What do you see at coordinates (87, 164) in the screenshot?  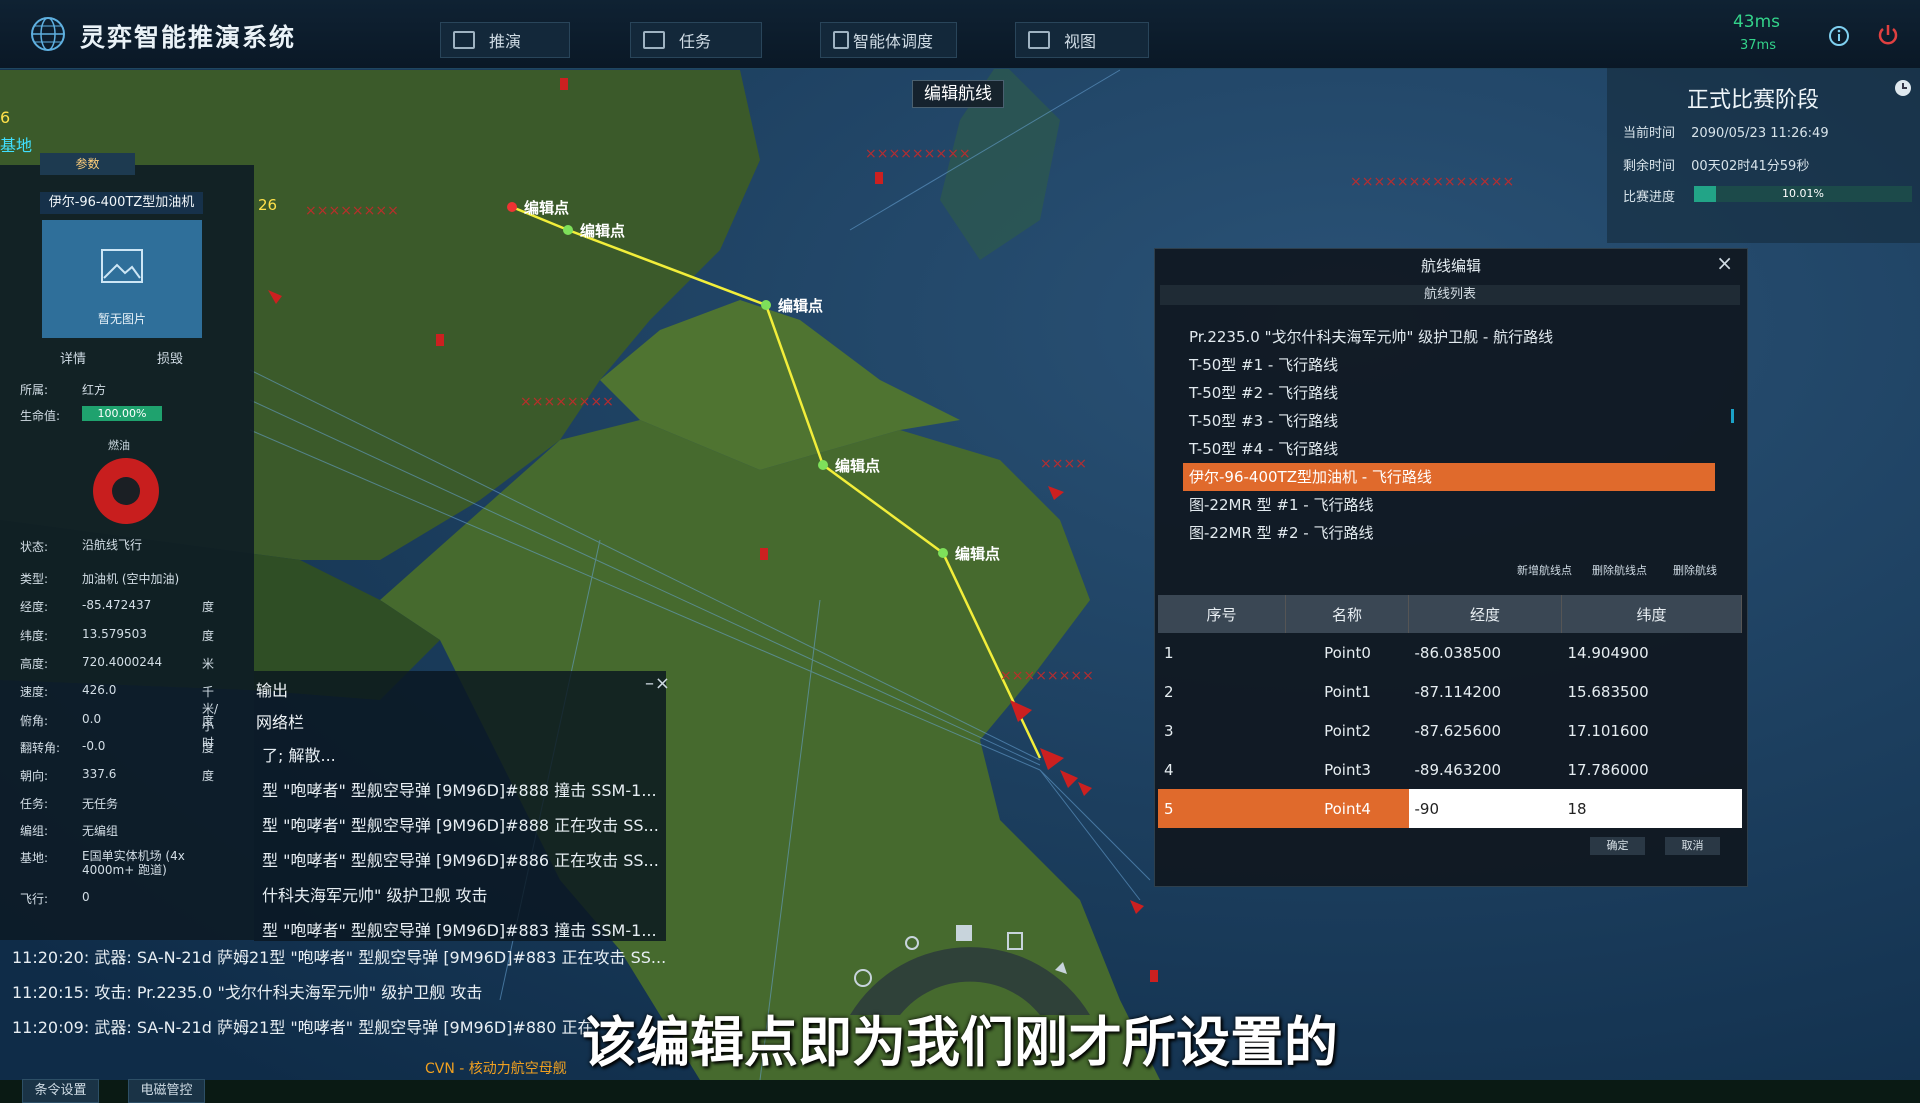 I see `tab-params: 参数` at bounding box center [87, 164].